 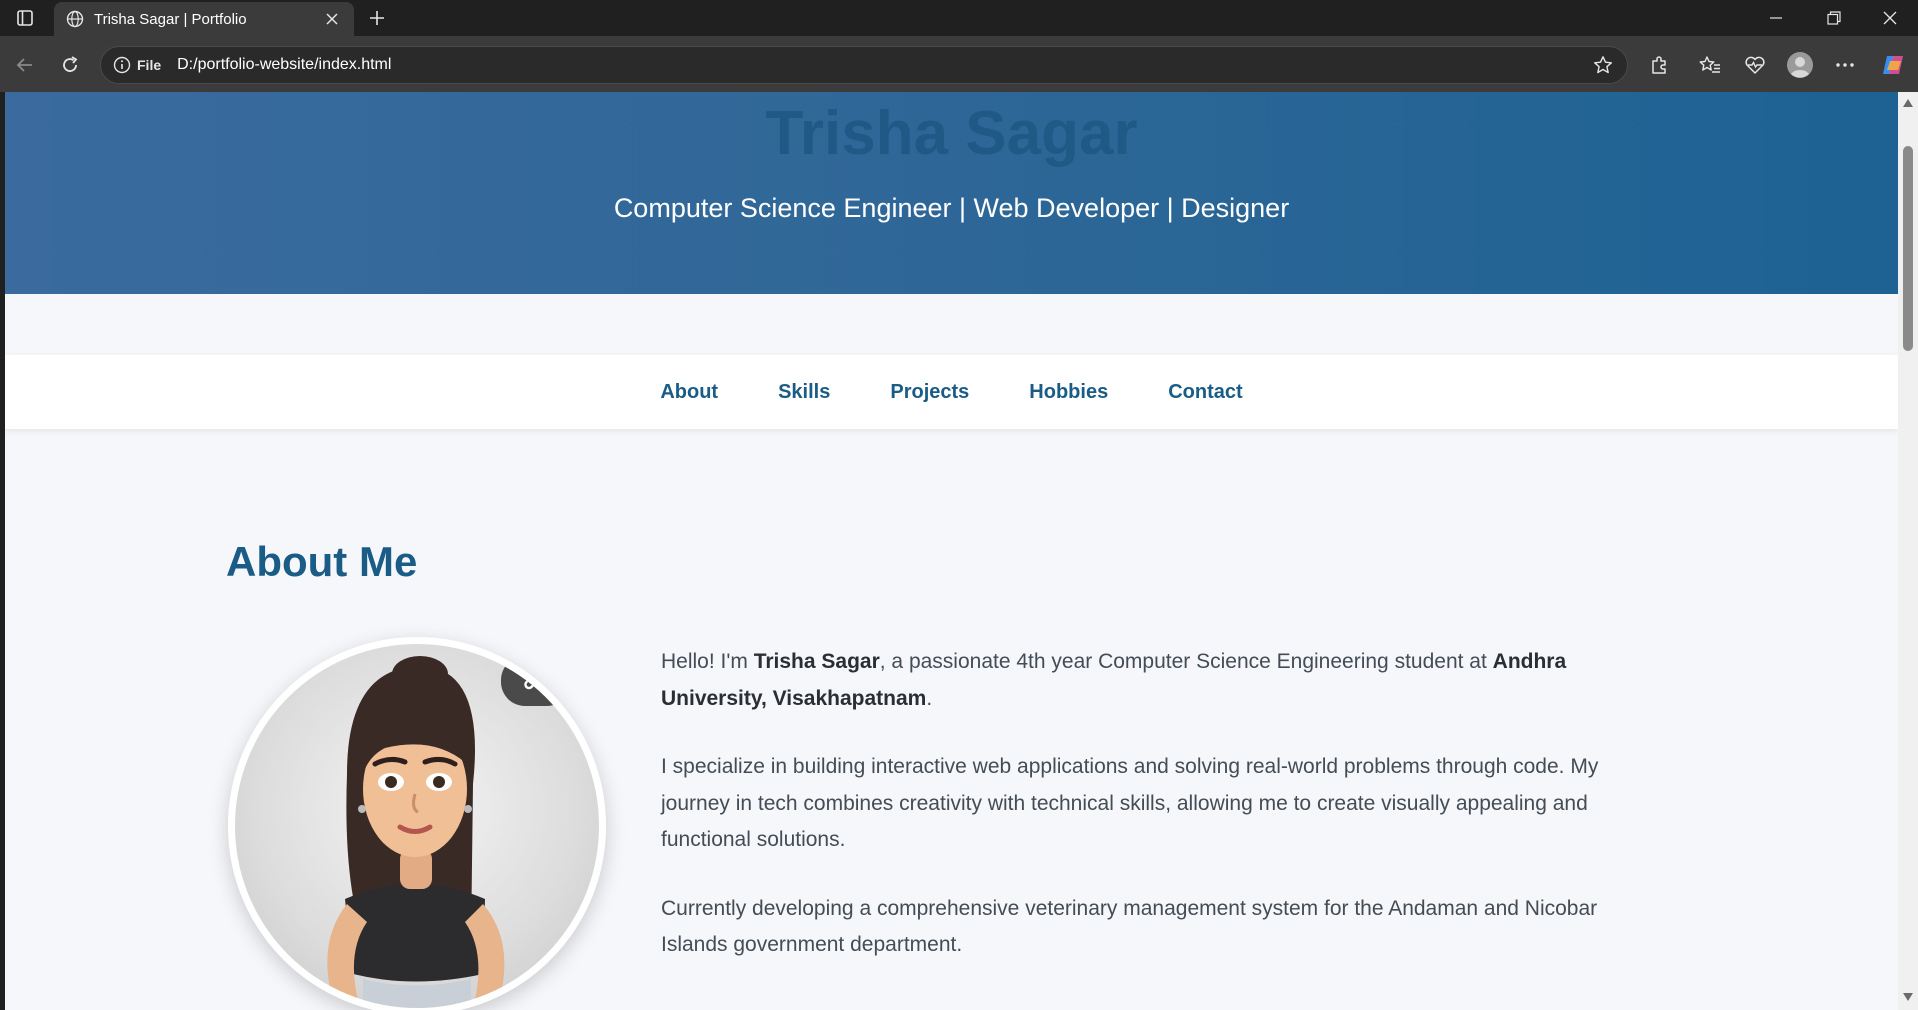 I want to click on address-bar: File D:/portfolio-website/index.html, so click(x=864, y=65).